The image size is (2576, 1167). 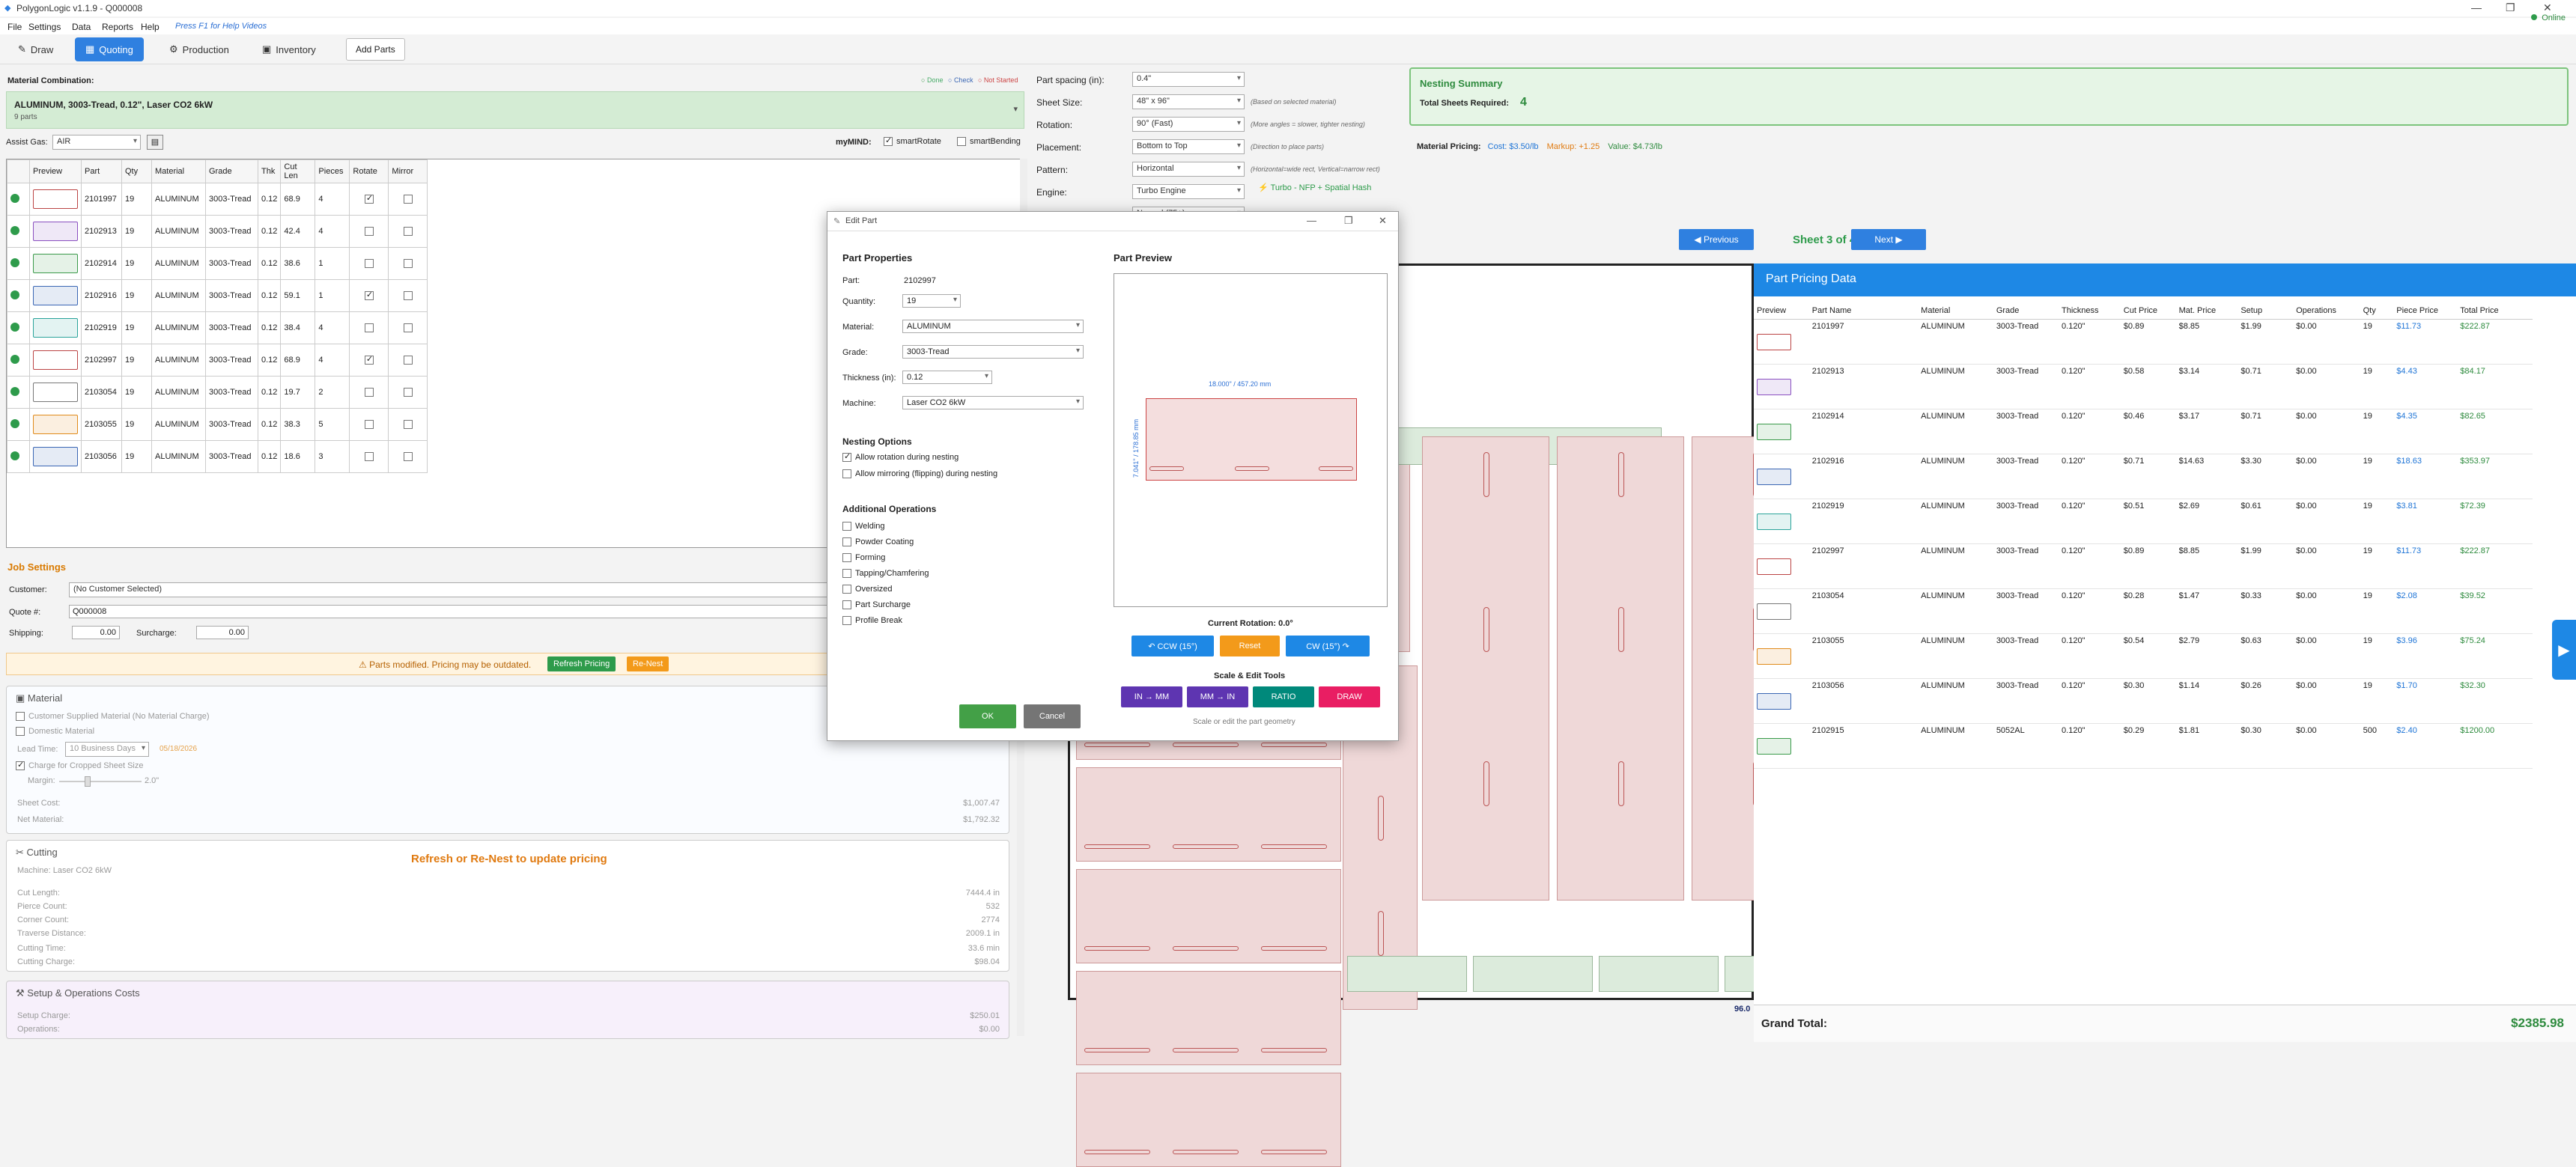 What do you see at coordinates (1283, 696) in the screenshot?
I see `ratio-button: RATIO` at bounding box center [1283, 696].